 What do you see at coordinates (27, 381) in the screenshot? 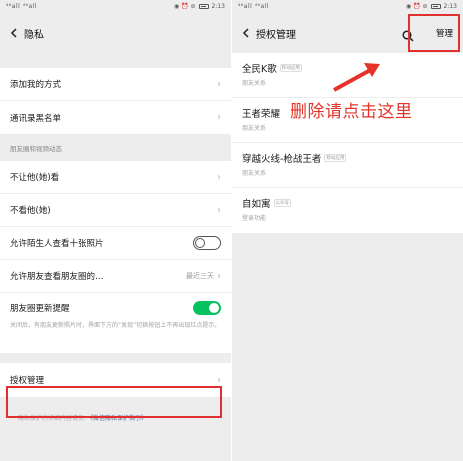
I see `row-label: 授权管理` at bounding box center [27, 381].